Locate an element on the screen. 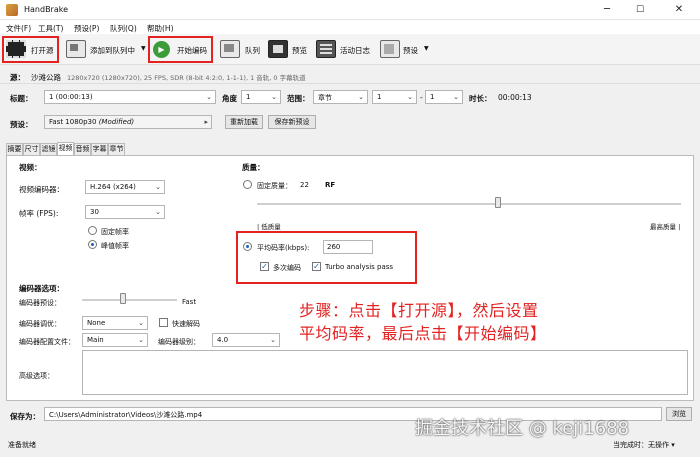 The height and width of the screenshot is (457, 700). tune-select: None ⌄ is located at coordinates (115, 323).